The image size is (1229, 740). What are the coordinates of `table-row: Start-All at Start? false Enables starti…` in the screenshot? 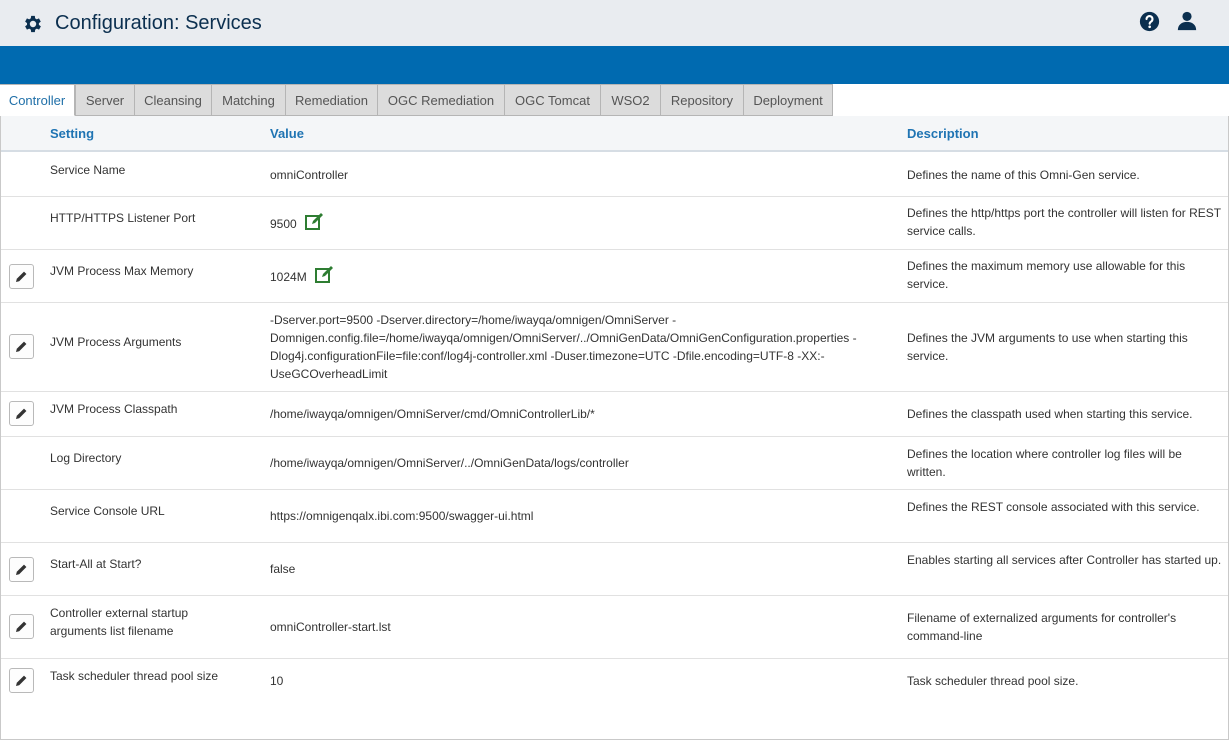 It's located at (614, 569).